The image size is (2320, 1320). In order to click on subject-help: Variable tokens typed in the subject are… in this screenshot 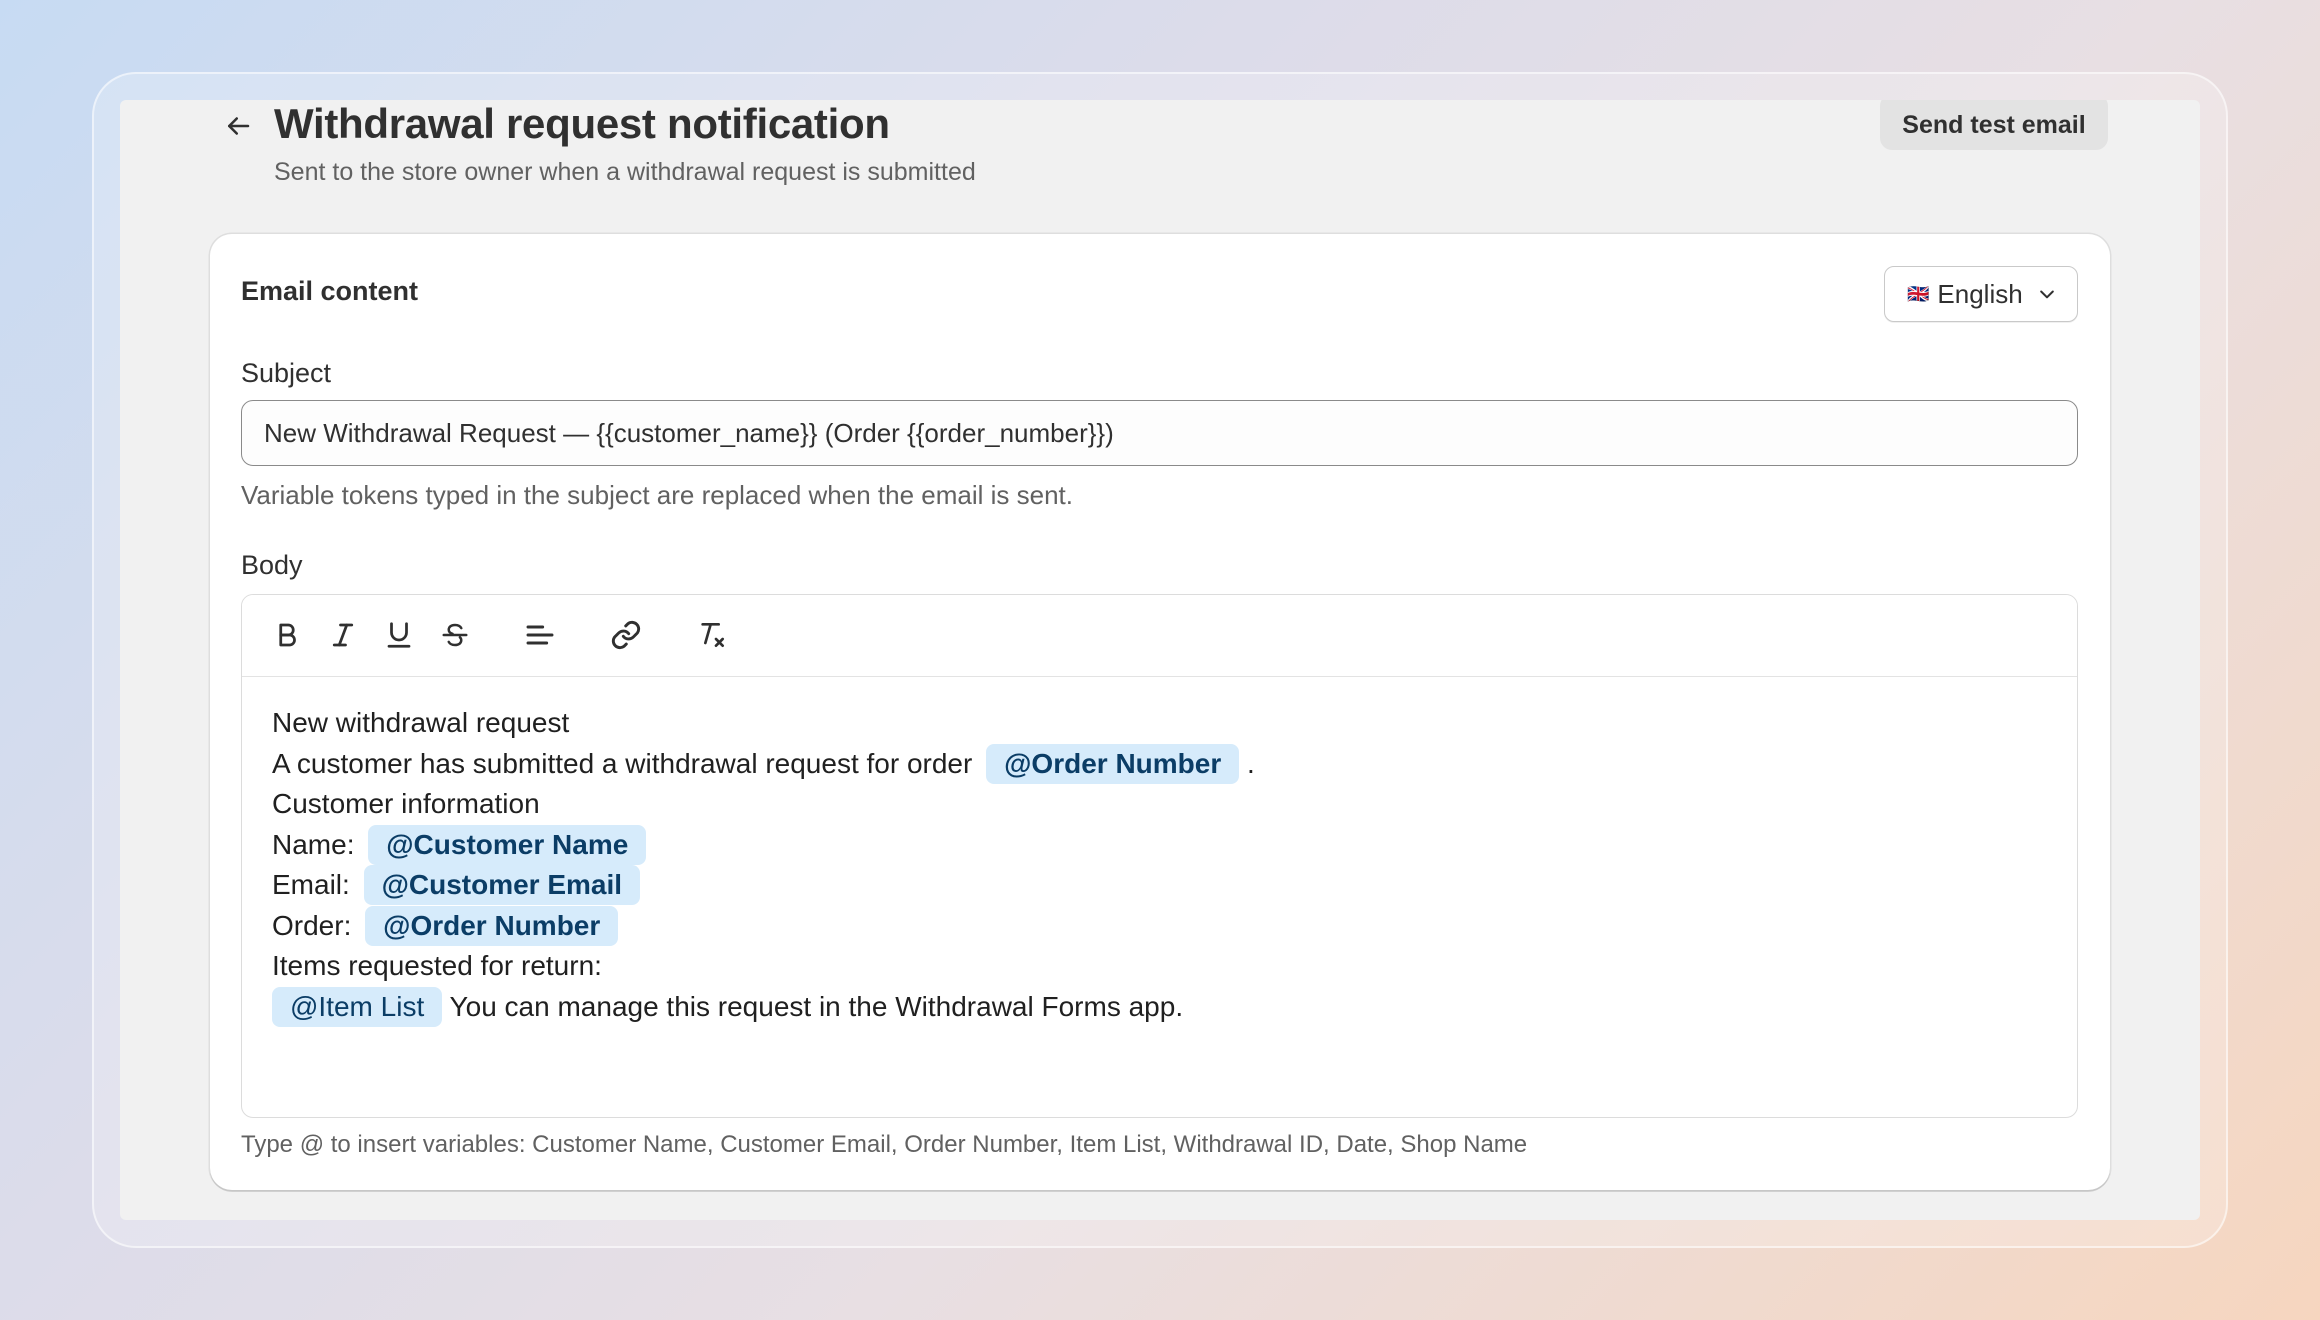, I will do `click(657, 495)`.